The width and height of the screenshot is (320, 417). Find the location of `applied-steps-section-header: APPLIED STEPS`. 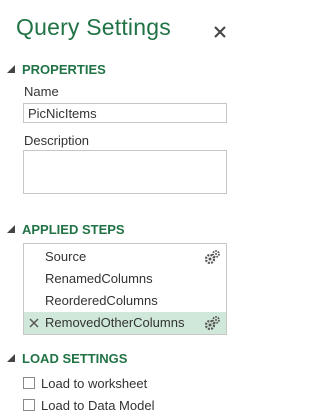

applied-steps-section-header: APPLIED STEPS is located at coordinates (65, 229).